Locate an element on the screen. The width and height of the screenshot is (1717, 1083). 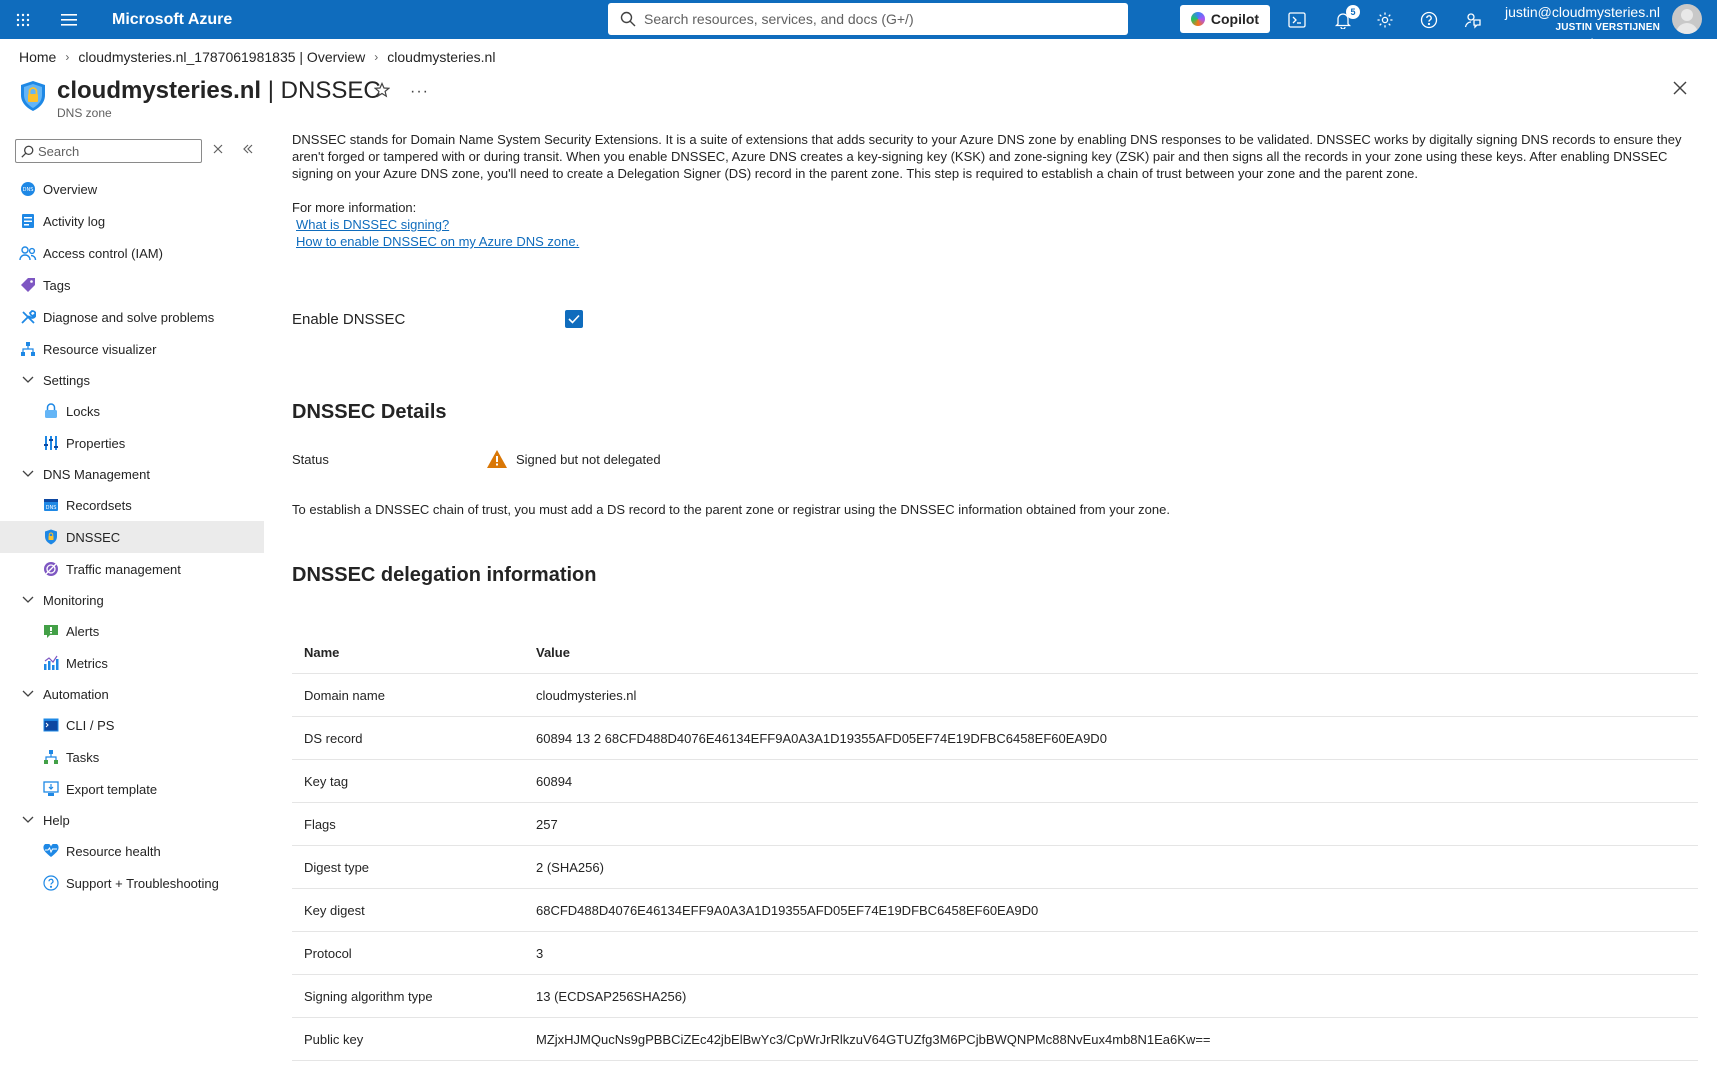
copilot-label: Copilot is located at coordinates (1235, 19).